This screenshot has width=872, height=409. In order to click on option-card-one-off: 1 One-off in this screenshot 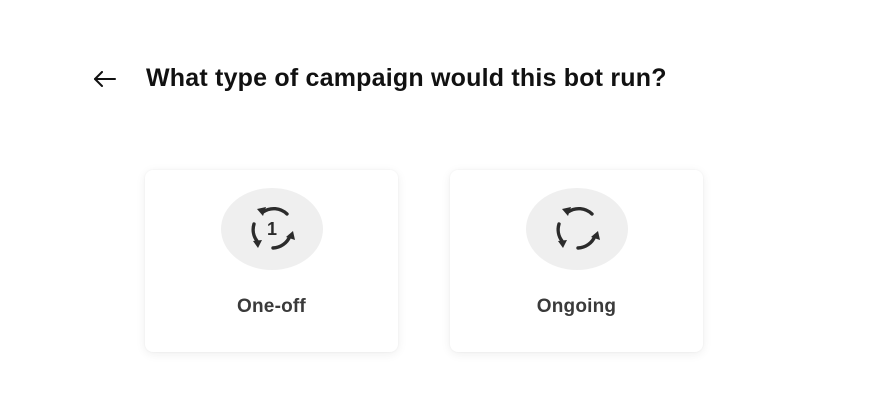, I will do `click(271, 261)`.